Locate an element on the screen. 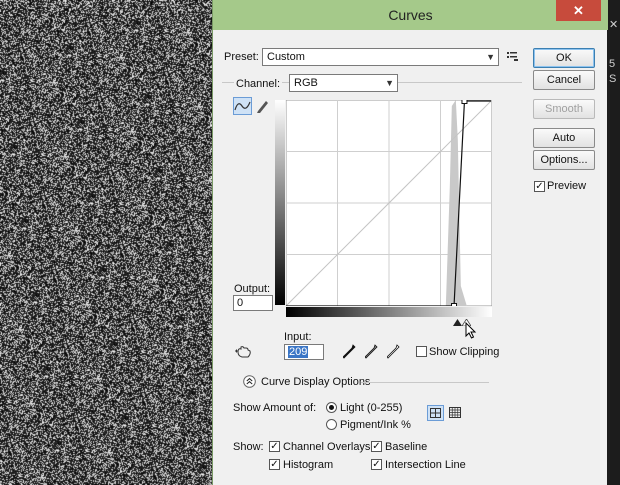 The height and width of the screenshot is (485, 620). channel-select: RGB ▼ is located at coordinates (343, 83).